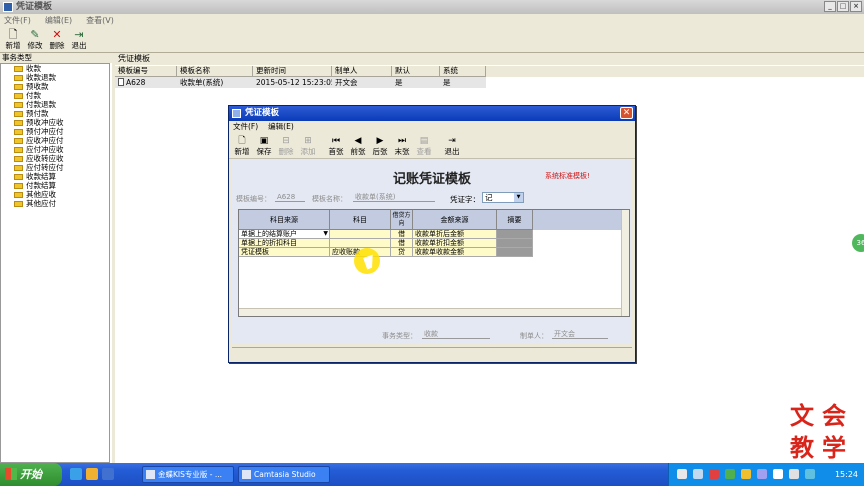  What do you see at coordinates (452, 146) in the screenshot?
I see `dialog-toolbar-button: ⇥ 退出` at bounding box center [452, 146].